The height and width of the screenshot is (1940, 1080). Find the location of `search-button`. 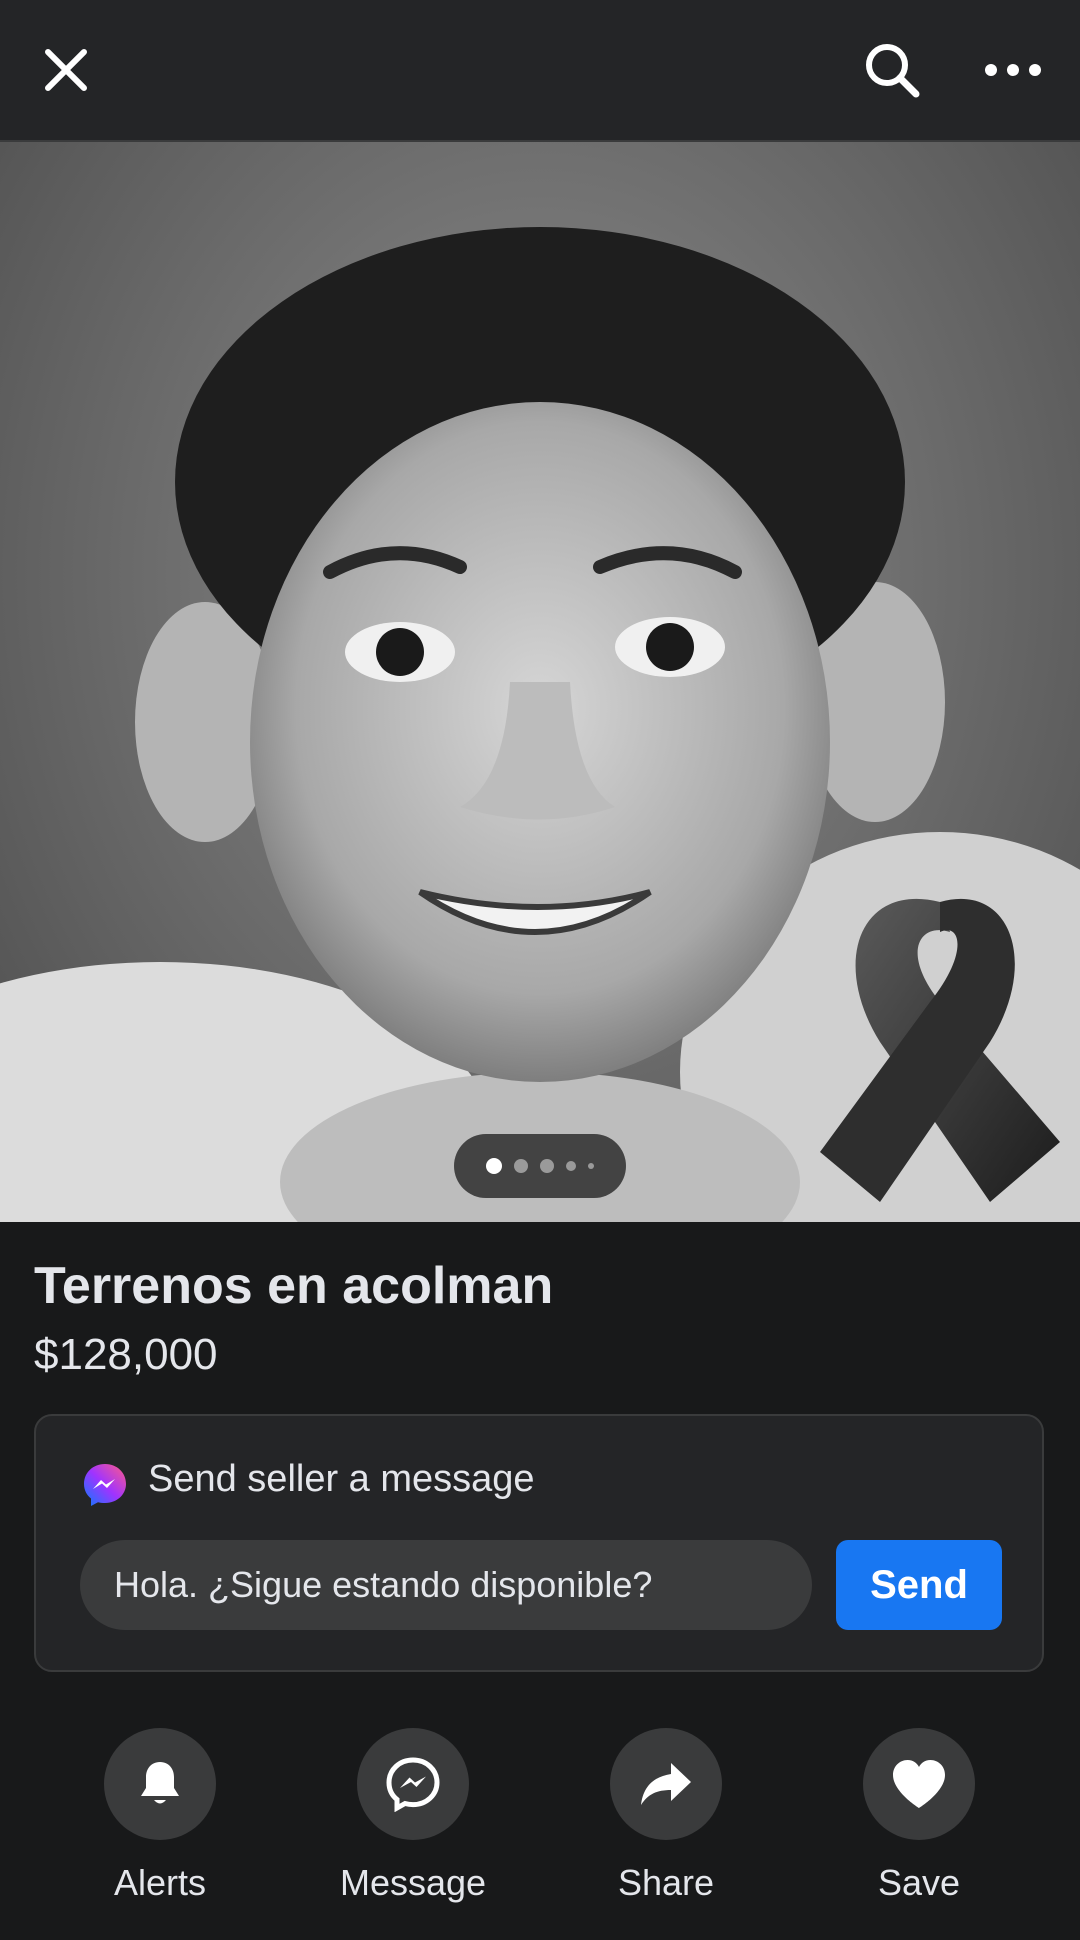

search-button is located at coordinates (892, 70).